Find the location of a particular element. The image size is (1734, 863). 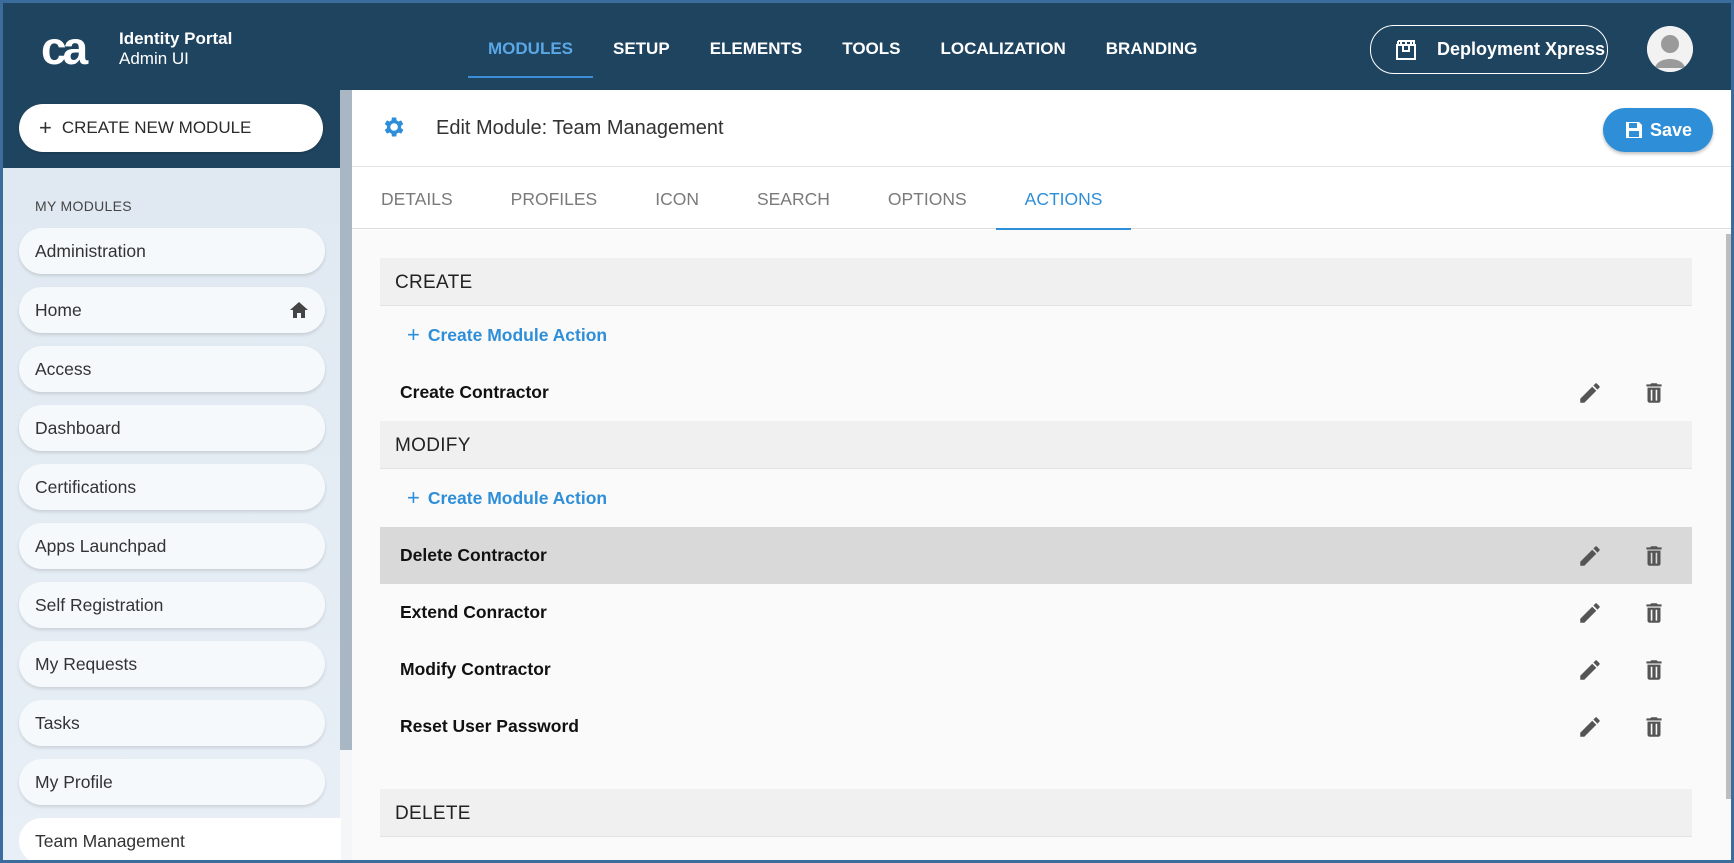

sidebar-item-access: Access is located at coordinates (172, 369).